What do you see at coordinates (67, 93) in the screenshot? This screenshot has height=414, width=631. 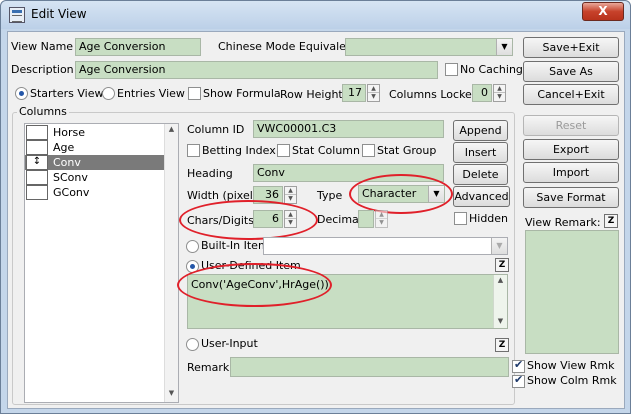 I see `starters-view-label: Starters View` at bounding box center [67, 93].